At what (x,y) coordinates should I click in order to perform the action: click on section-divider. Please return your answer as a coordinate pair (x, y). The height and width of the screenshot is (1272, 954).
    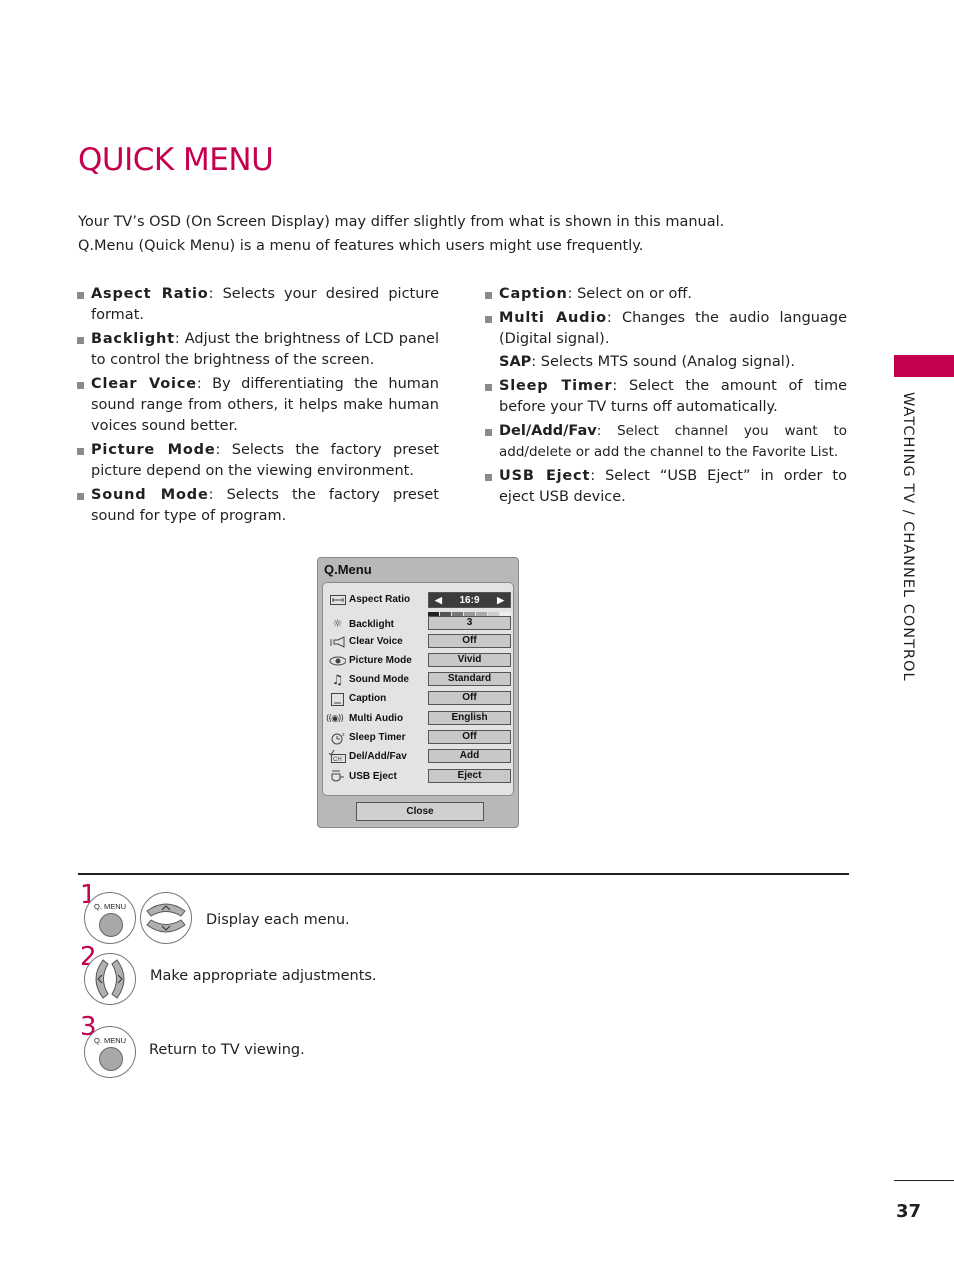
    Looking at the image, I should click on (463, 874).